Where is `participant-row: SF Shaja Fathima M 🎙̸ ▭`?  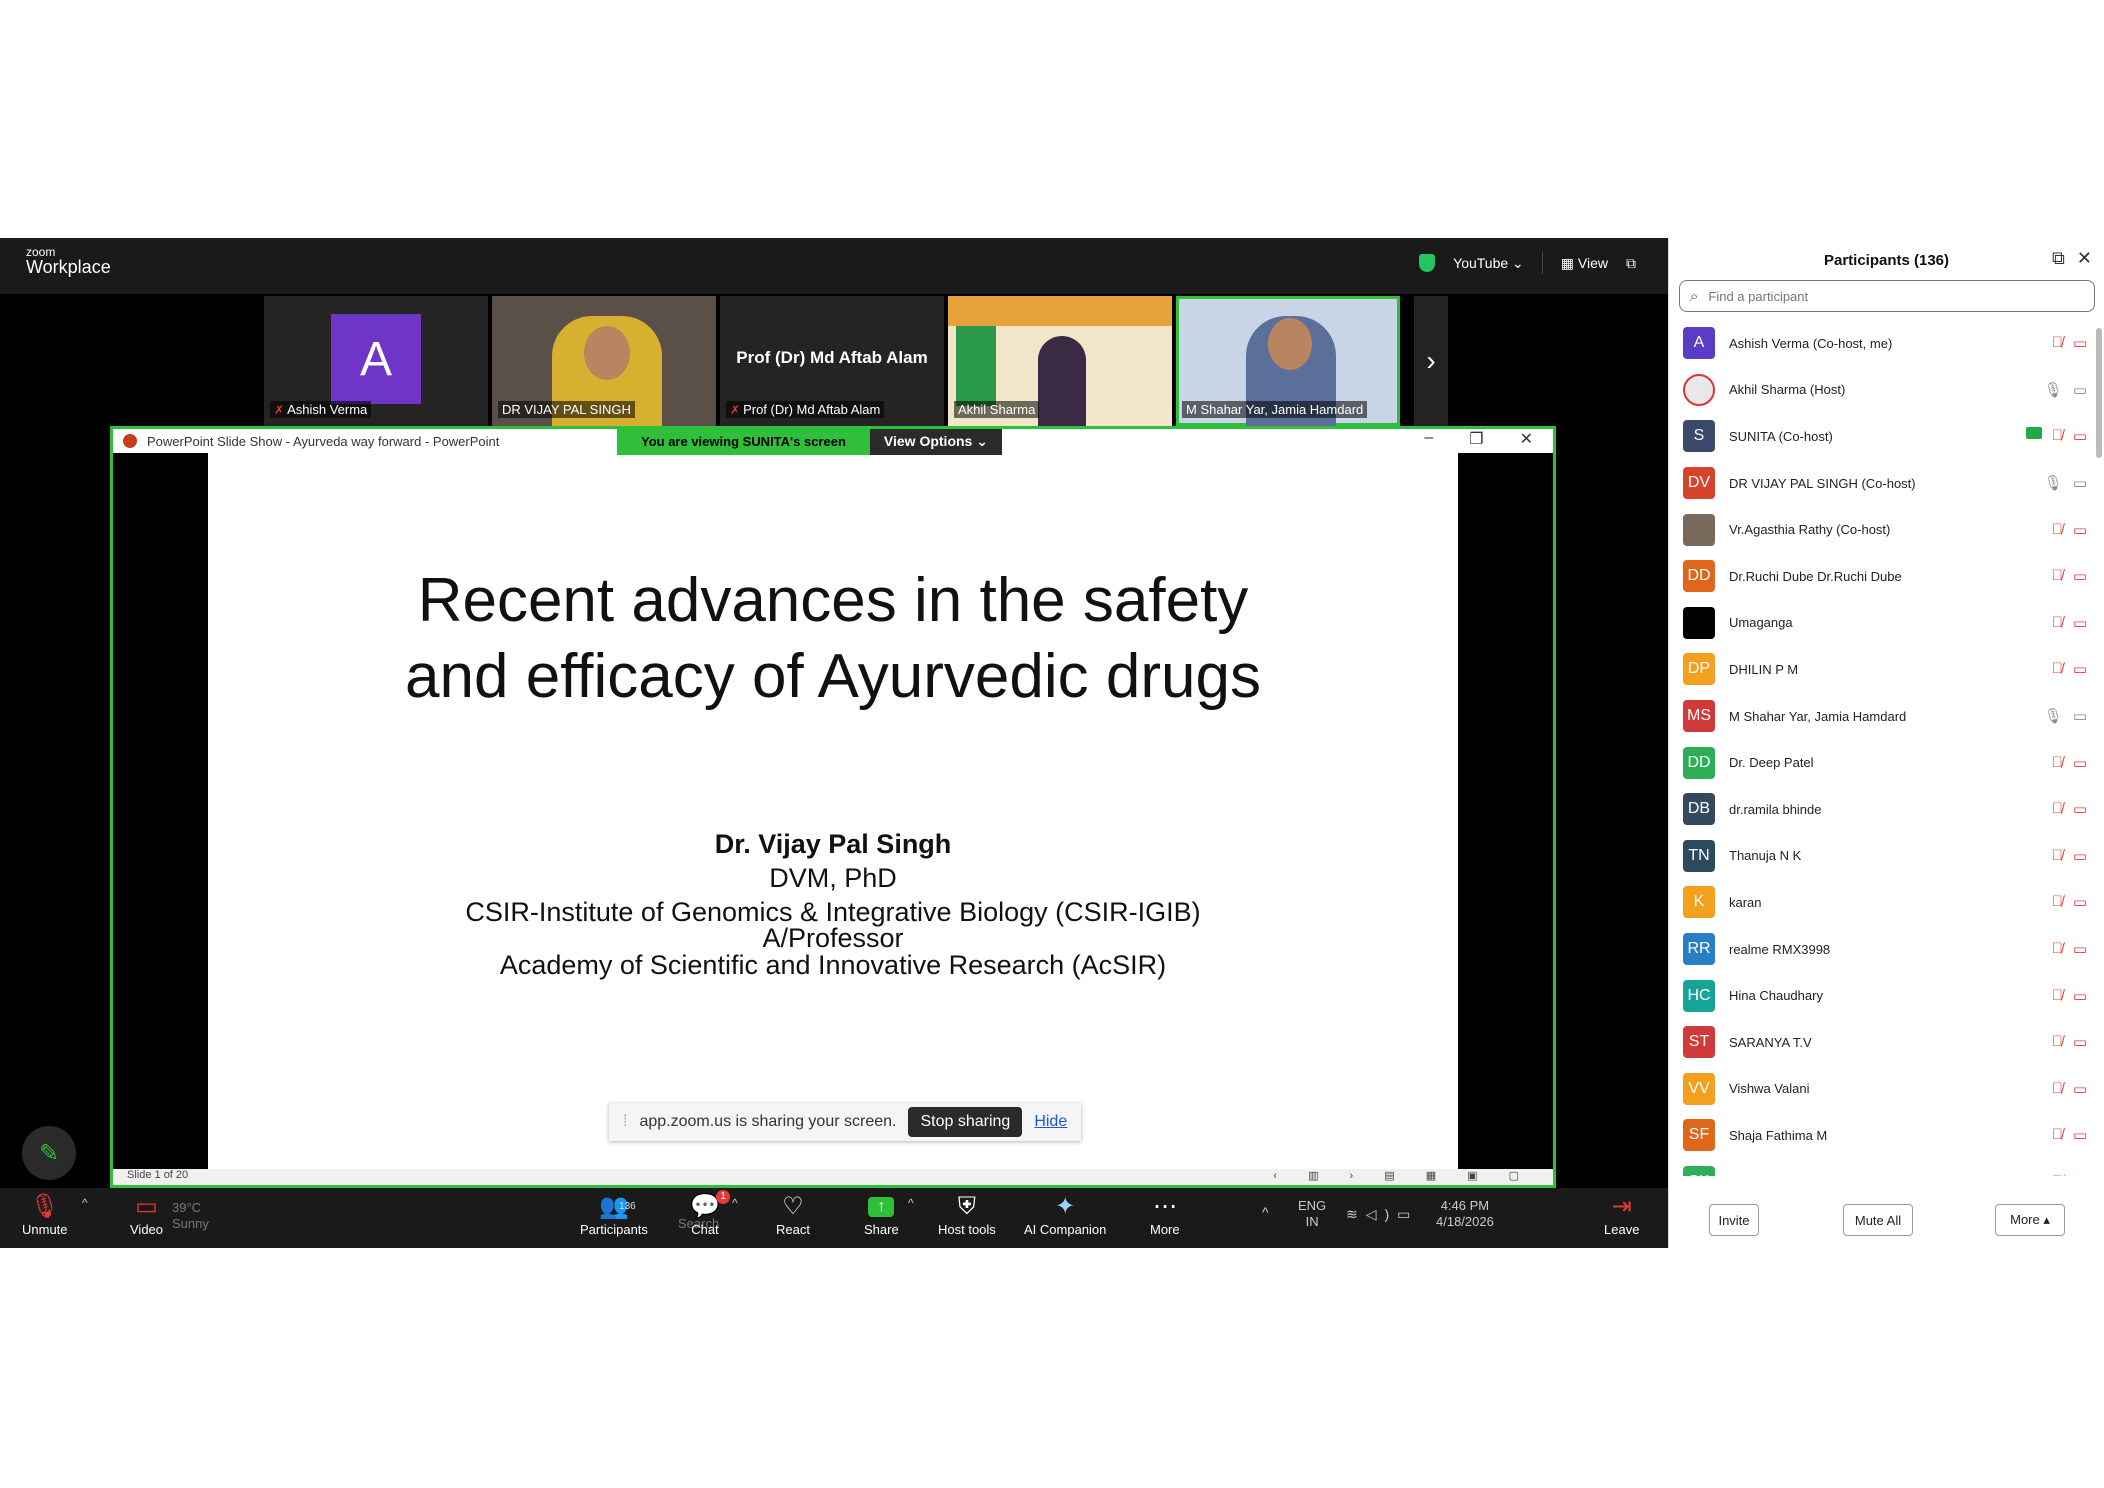
participant-row: SF Shaja Fathima M 🎙̸ ▭ is located at coordinates (1886, 1135).